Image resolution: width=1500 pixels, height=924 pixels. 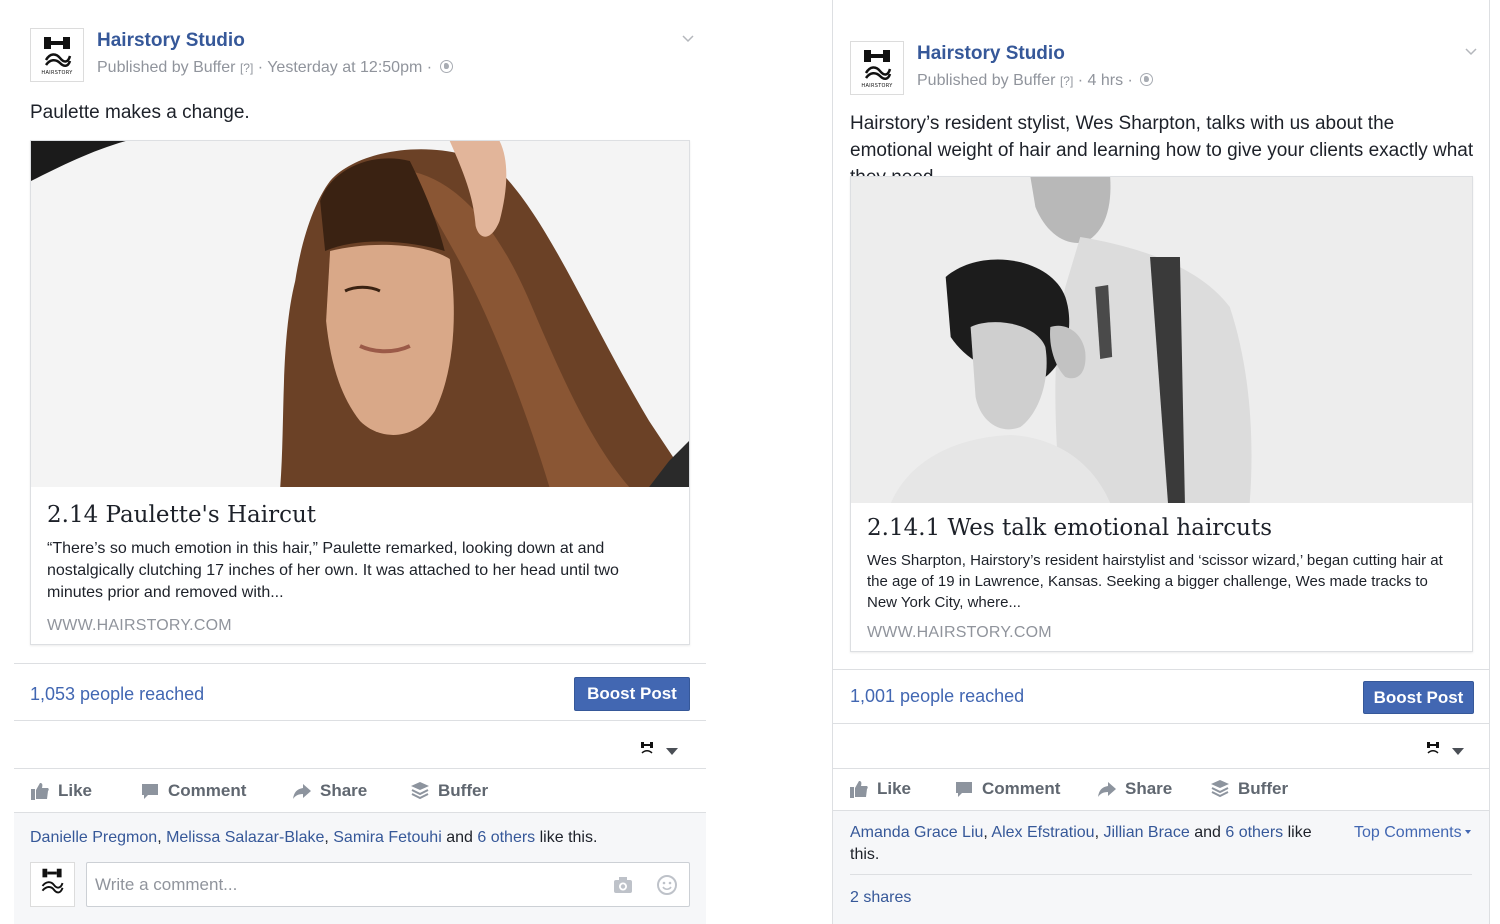 I want to click on liker-link: Melissa Salazar-Blake, so click(x=245, y=837).